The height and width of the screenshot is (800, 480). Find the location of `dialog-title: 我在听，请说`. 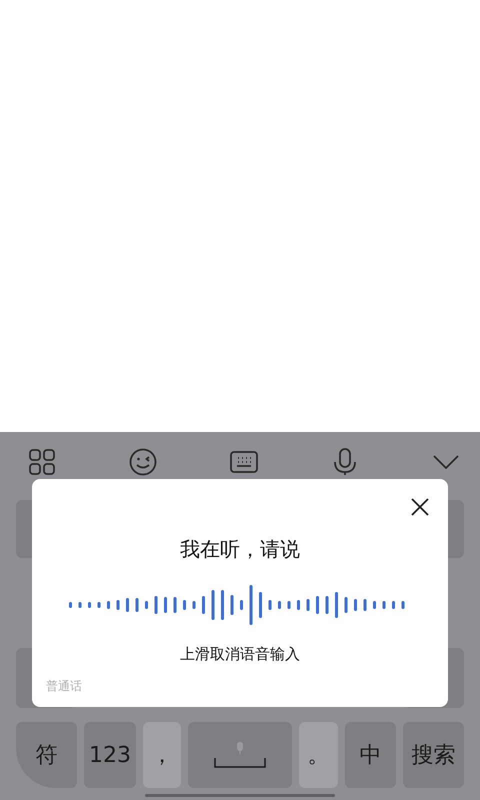

dialog-title: 我在听，请说 is located at coordinates (240, 549).